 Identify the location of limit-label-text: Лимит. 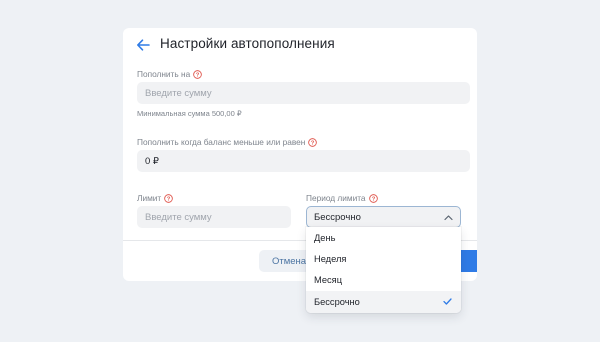
(149, 198).